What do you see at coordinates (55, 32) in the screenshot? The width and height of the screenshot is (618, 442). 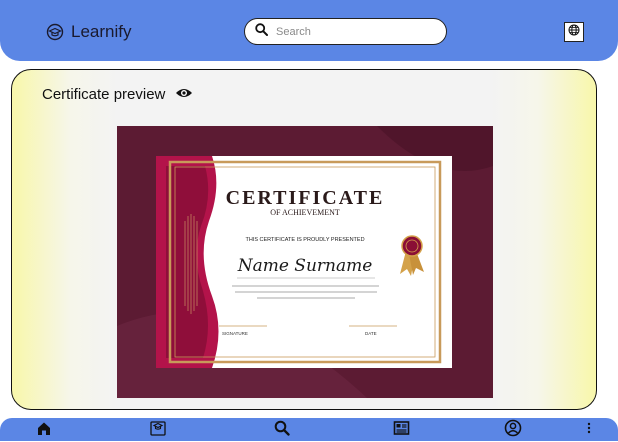 I see `learnify-logo-icon` at bounding box center [55, 32].